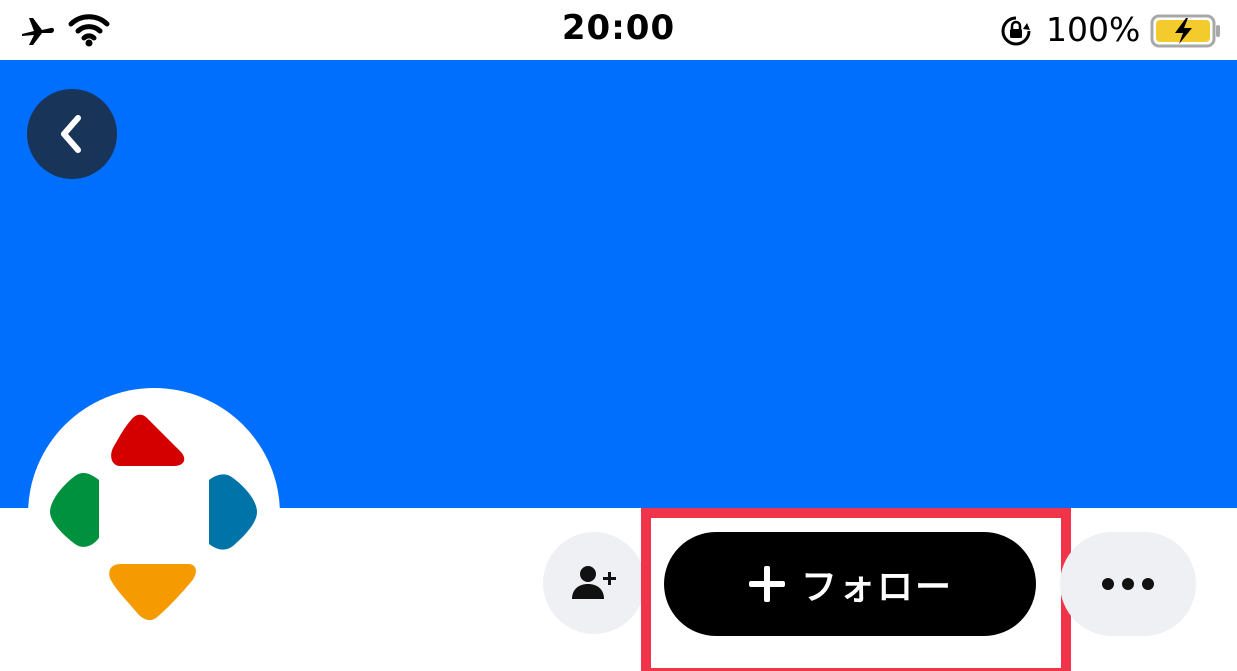 This screenshot has height=671, width=1237. Describe the element at coordinates (766, 584) in the screenshot. I see `plus-icon` at that location.